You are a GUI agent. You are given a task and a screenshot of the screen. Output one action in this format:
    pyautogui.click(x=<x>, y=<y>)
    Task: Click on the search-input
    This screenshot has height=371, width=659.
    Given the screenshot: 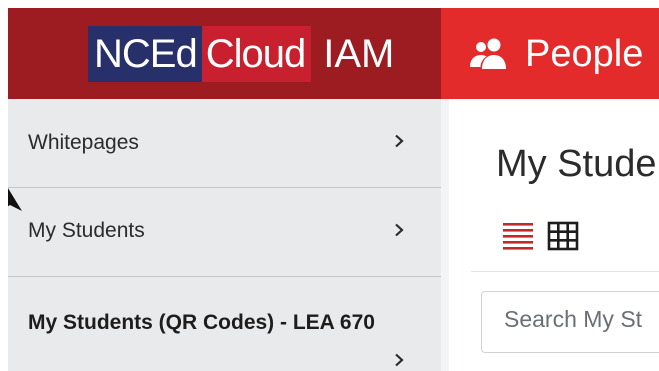 What is the action you would take?
    pyautogui.click(x=581, y=319)
    